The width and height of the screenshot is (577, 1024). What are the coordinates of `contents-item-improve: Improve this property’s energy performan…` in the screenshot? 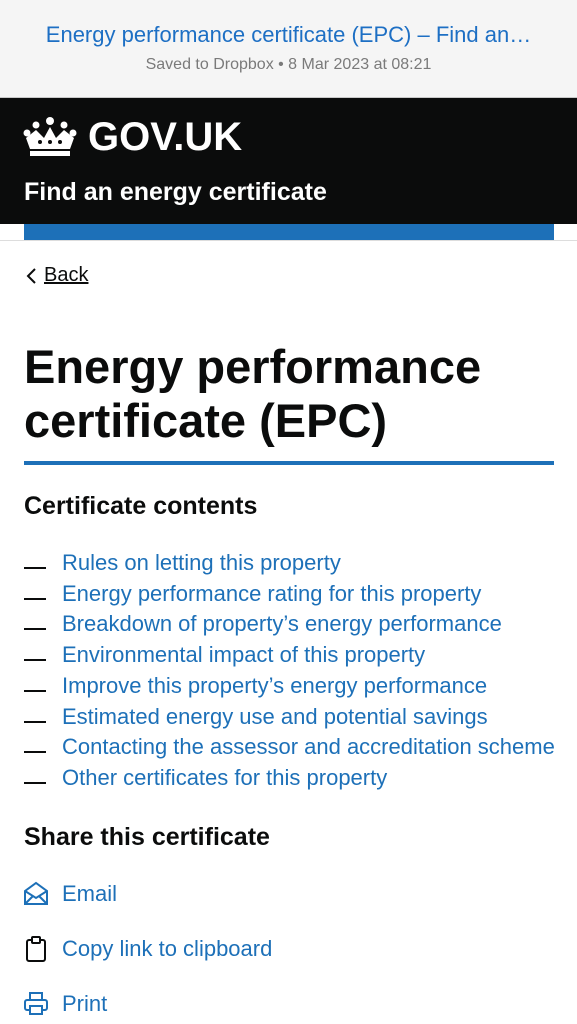 It's located at (294, 686).